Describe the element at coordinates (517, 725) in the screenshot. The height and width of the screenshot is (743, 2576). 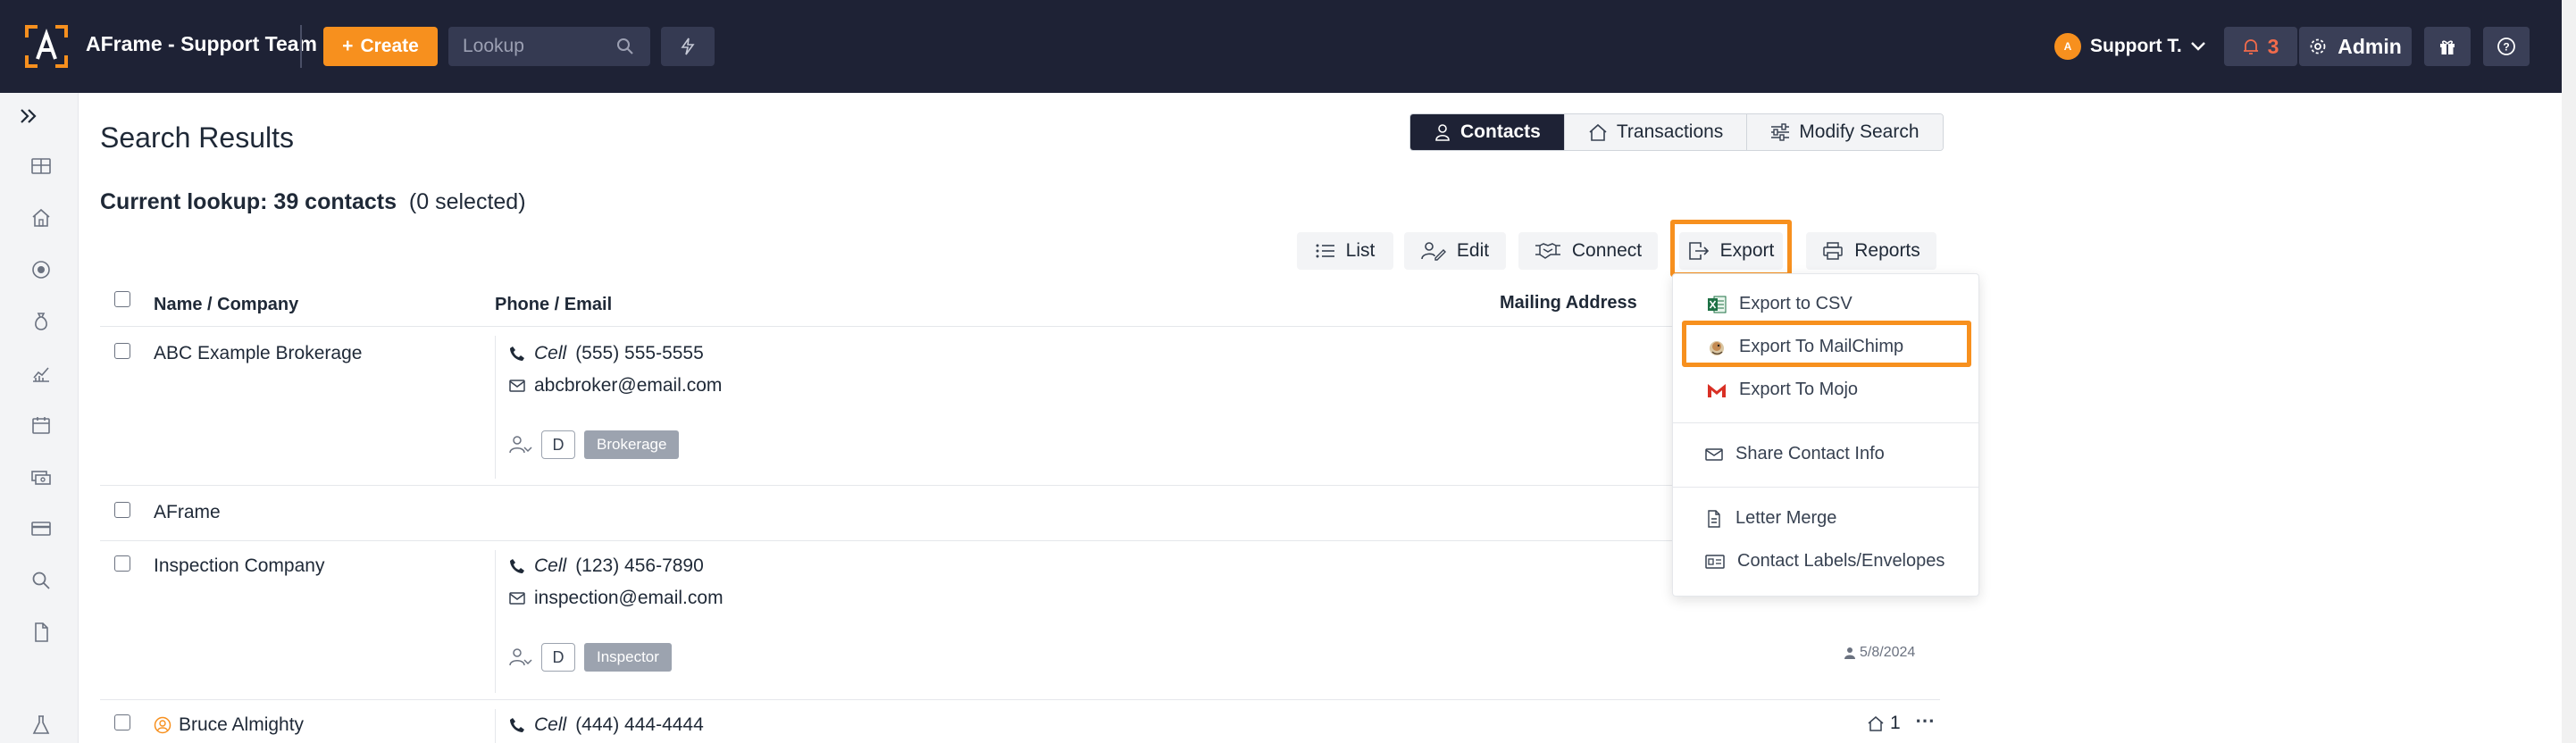
I see `phone-icon` at that location.